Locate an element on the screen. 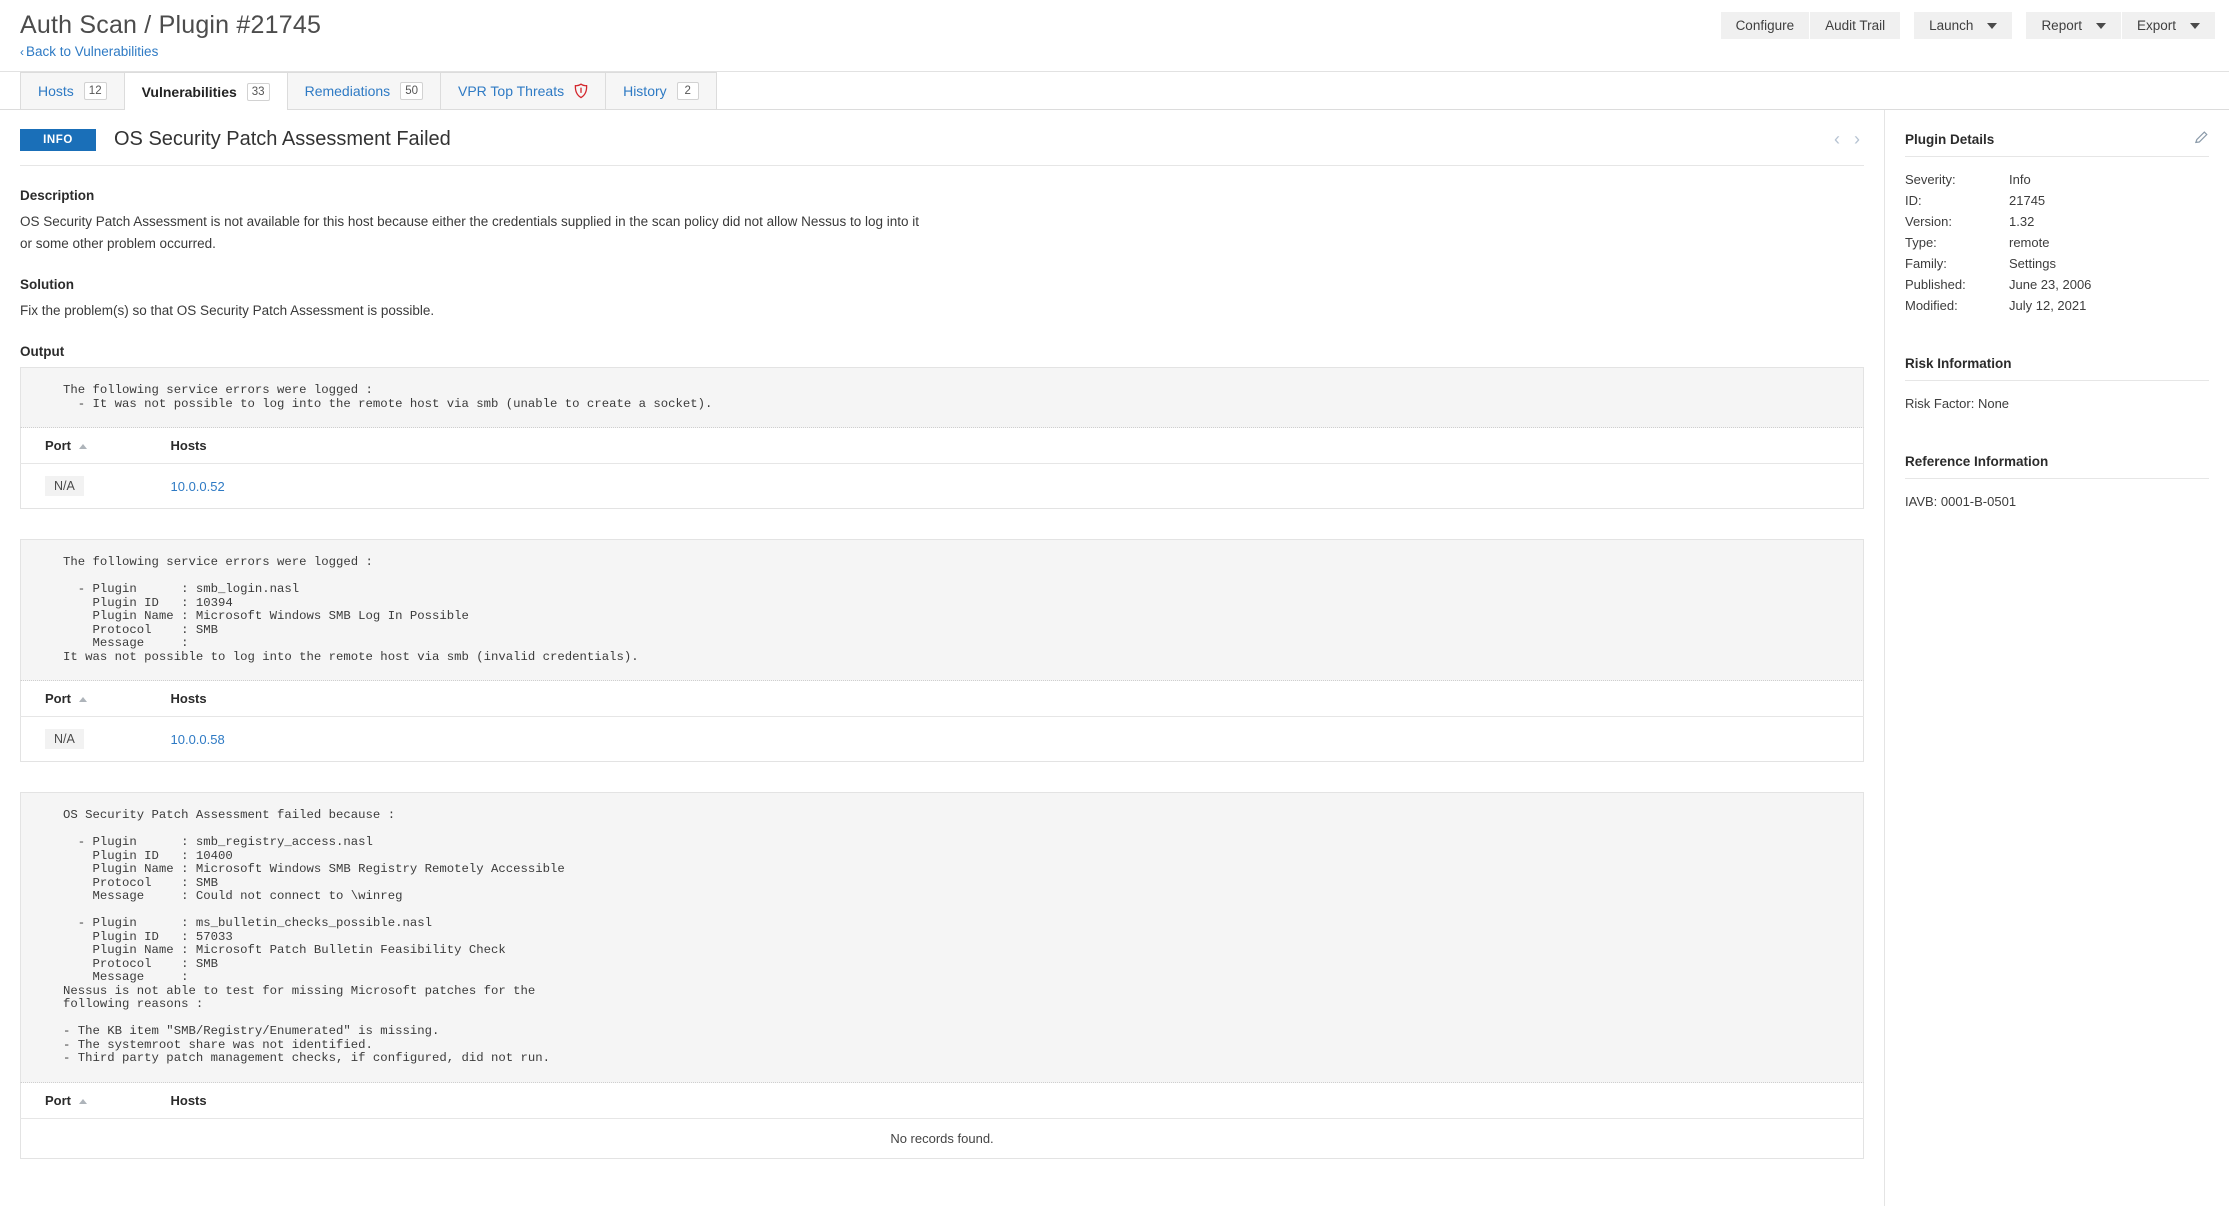  config-button-group: Configure Audit Trail is located at coordinates (1810, 25).